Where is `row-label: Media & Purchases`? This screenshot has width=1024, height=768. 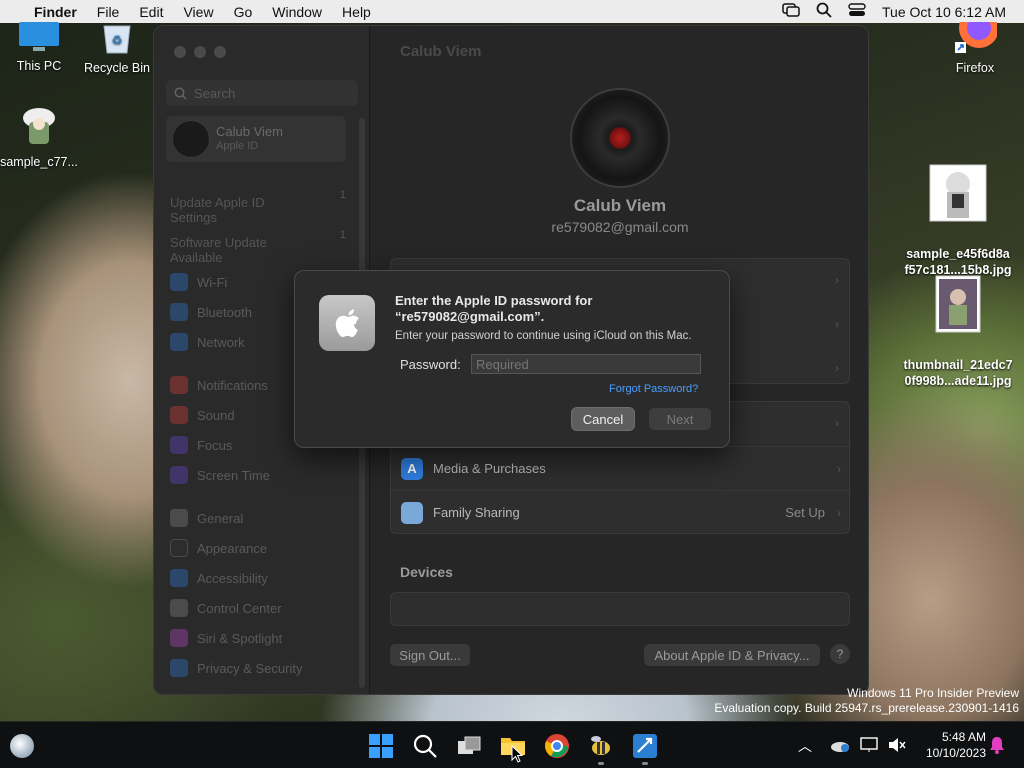
row-label: Media & Purchases is located at coordinates (489, 468).